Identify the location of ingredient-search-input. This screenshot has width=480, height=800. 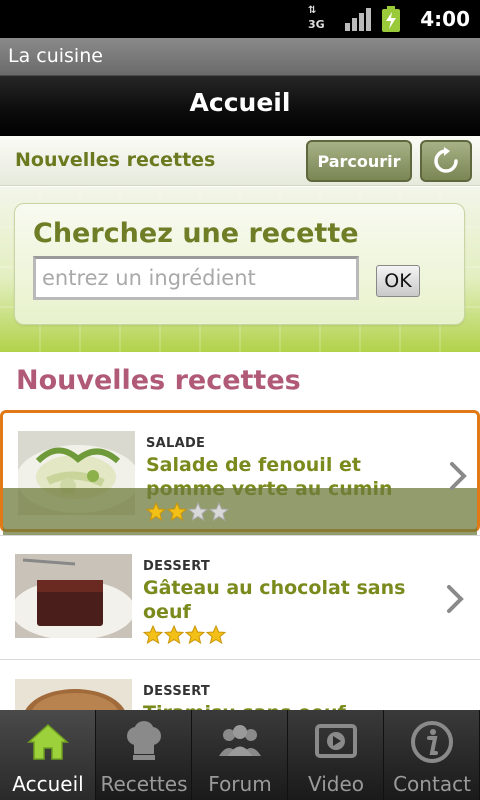
(196, 278).